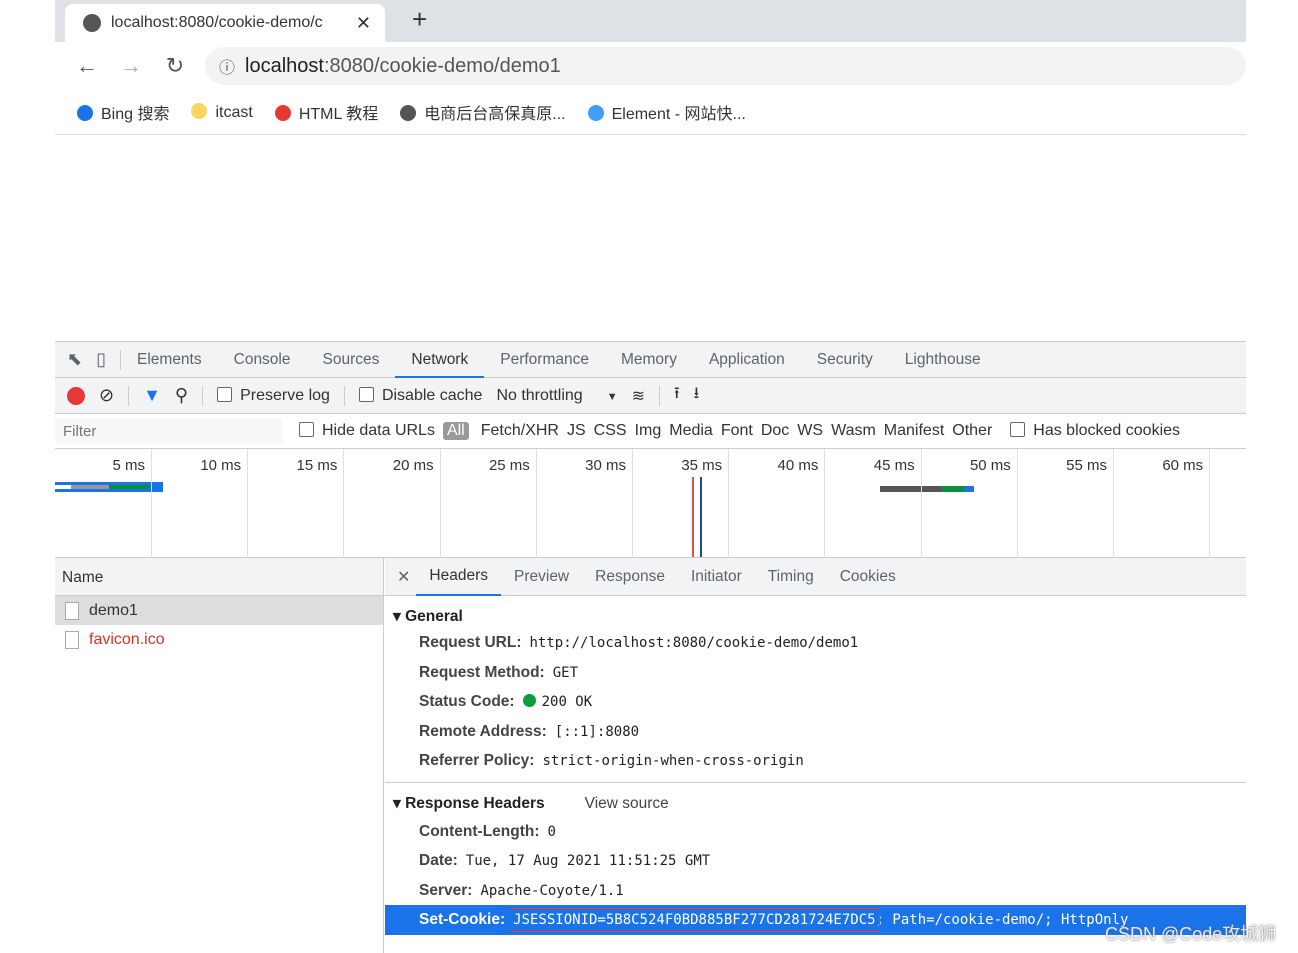  I want to click on tab-application: Application, so click(747, 360).